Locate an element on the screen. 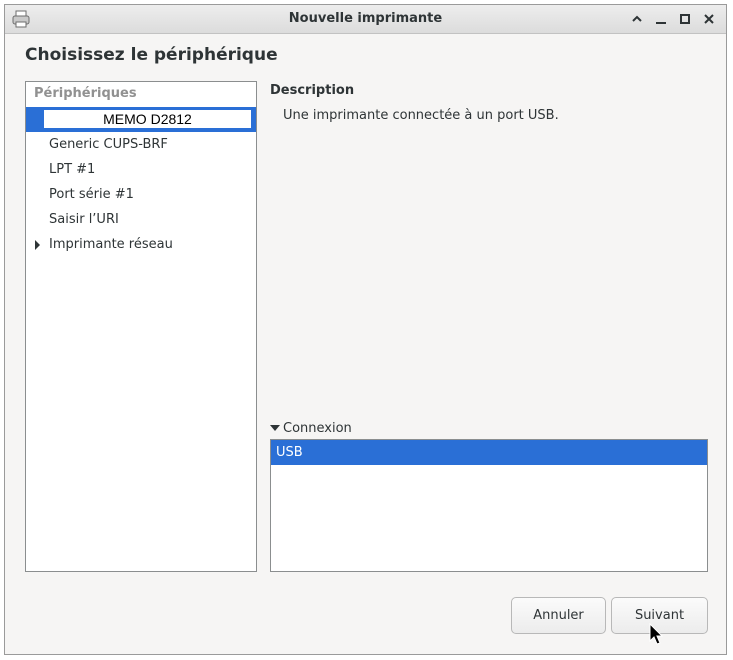 Image resolution: width=733 pixels, height=660 pixels. device-row-selected: MEMO D2812 is located at coordinates (141, 119).